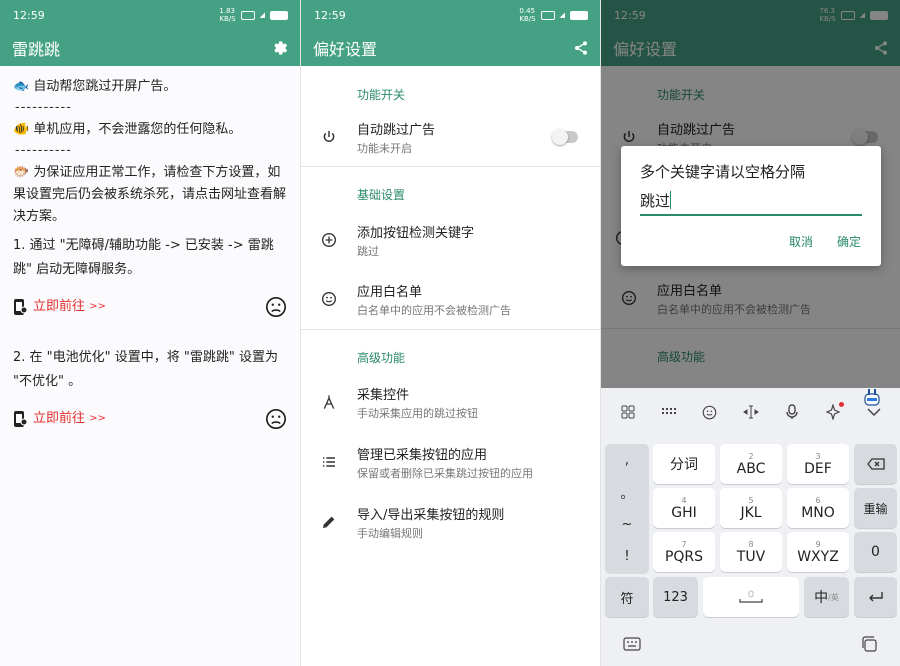  What do you see at coordinates (751, 597) in the screenshot?
I see `space-key` at bounding box center [751, 597].